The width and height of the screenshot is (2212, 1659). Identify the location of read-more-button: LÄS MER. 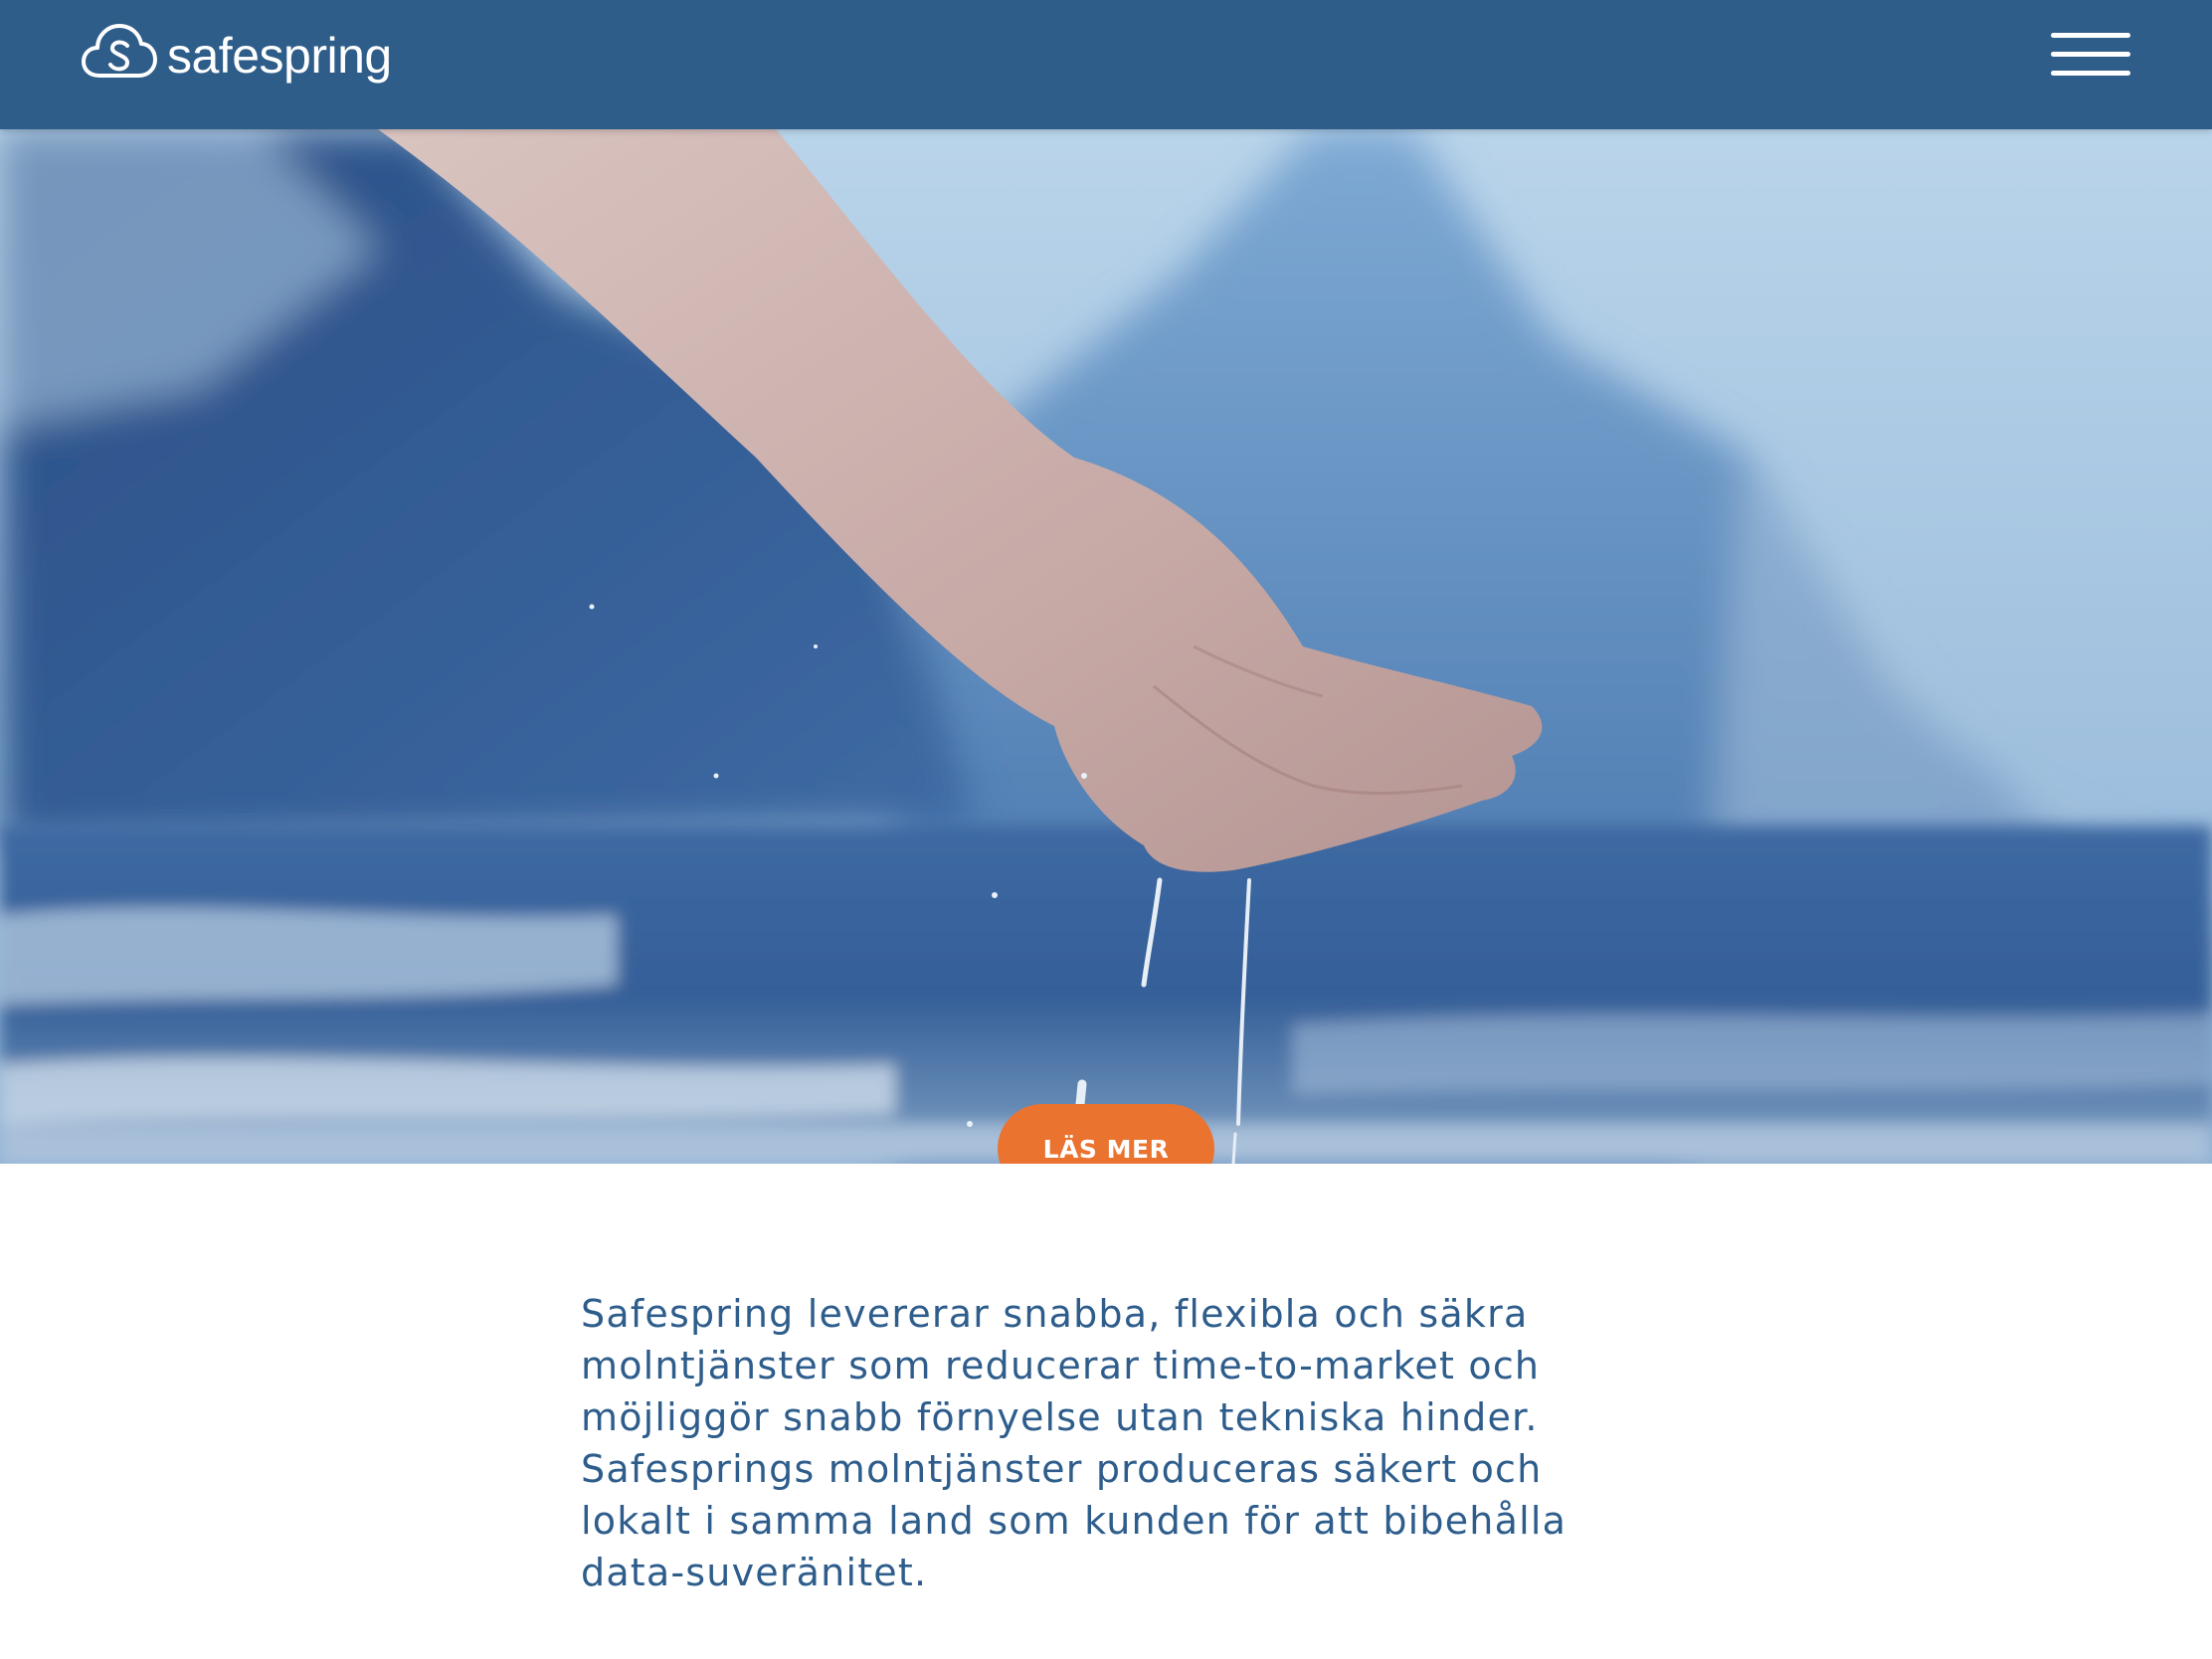
(1106, 1134).